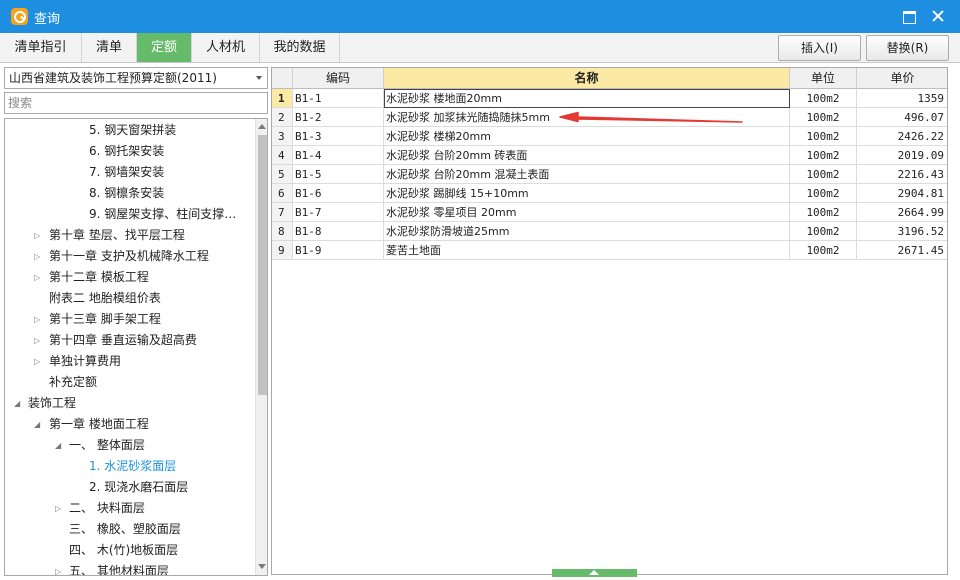 The image size is (960, 580). Describe the element at coordinates (902, 231) in the screenshot. I see `cell-price: 3196.52` at that location.